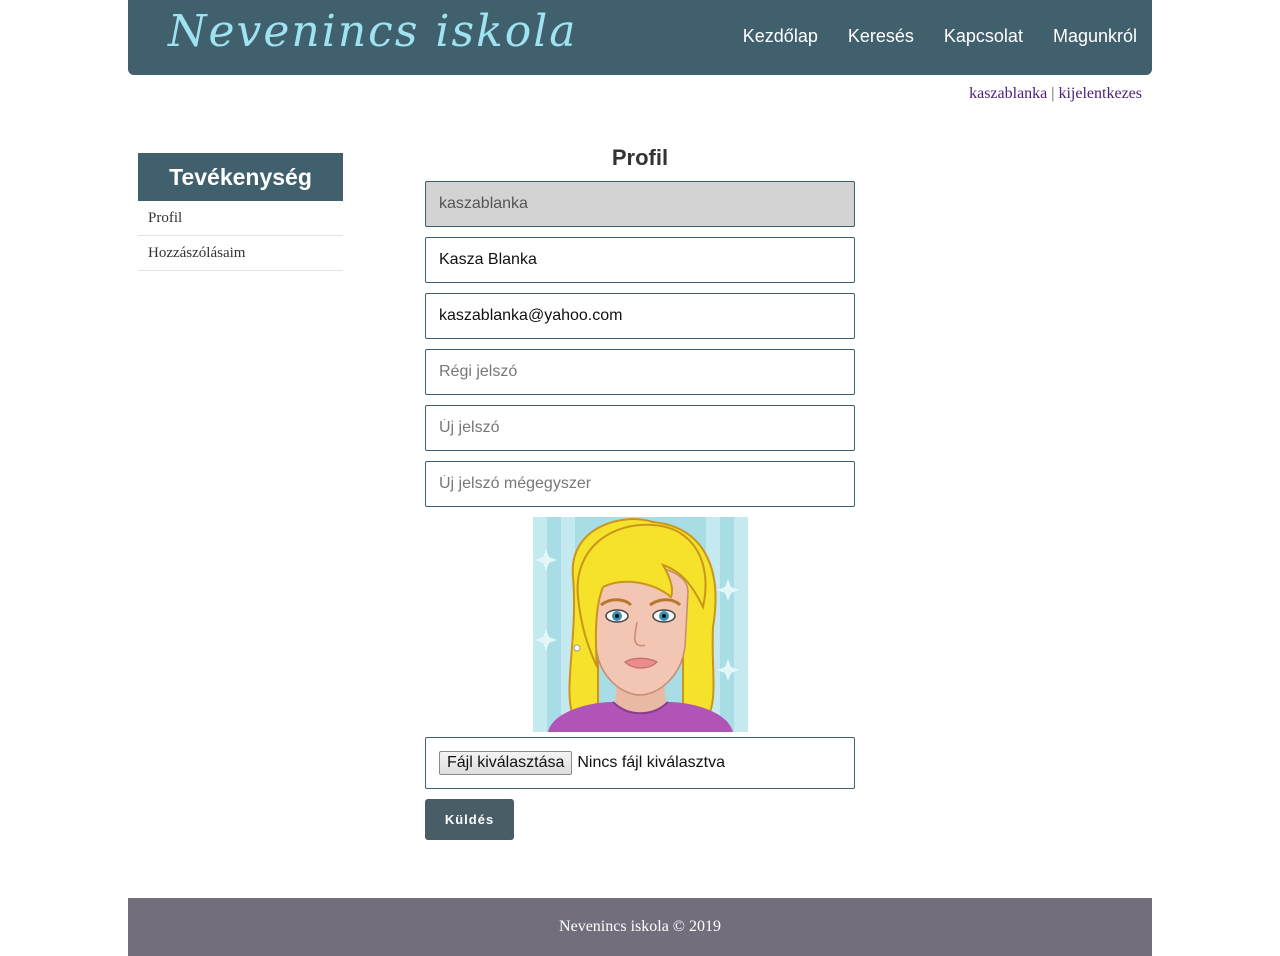 The height and width of the screenshot is (956, 1280). I want to click on nav-search: Keresés, so click(881, 36).